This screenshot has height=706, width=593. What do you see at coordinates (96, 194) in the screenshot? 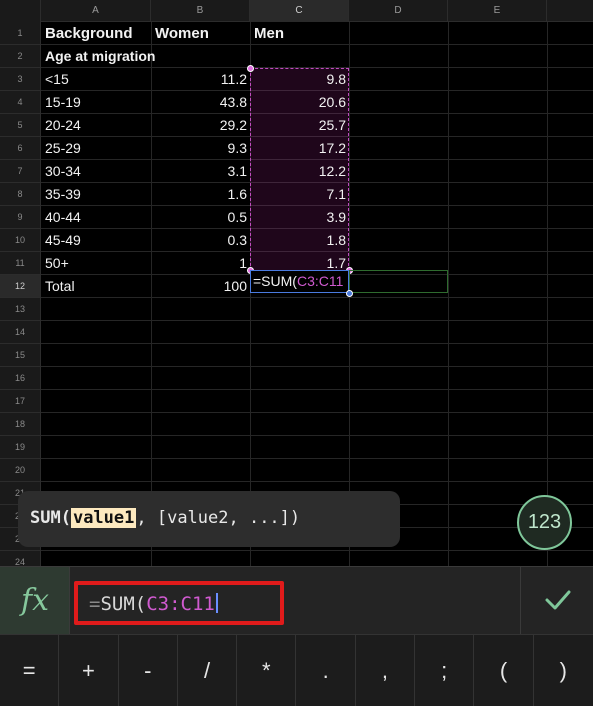
I see `cell-a8: 35-39` at bounding box center [96, 194].